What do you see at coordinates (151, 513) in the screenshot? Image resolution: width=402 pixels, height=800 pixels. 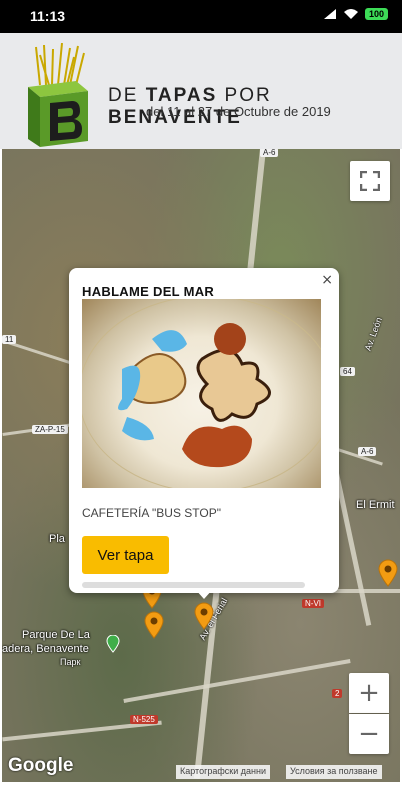 I see `tapa-venue: CAFETERÍA "BUS STOP"` at bounding box center [151, 513].